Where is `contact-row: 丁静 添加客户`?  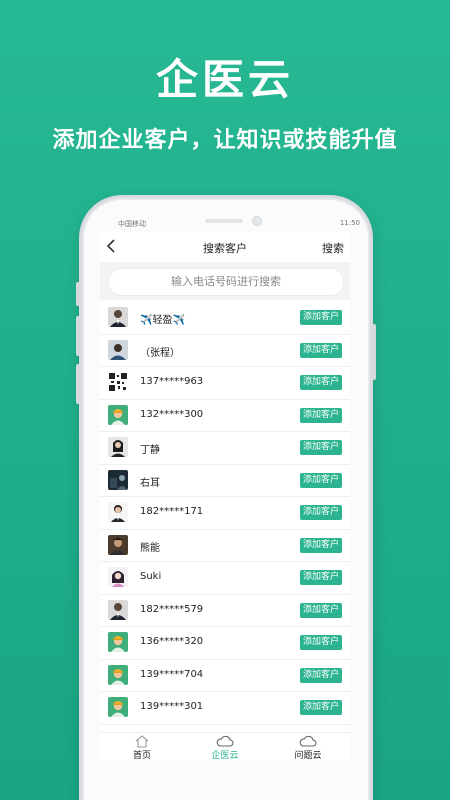
contact-row: 丁静 添加客户 is located at coordinates (225, 448).